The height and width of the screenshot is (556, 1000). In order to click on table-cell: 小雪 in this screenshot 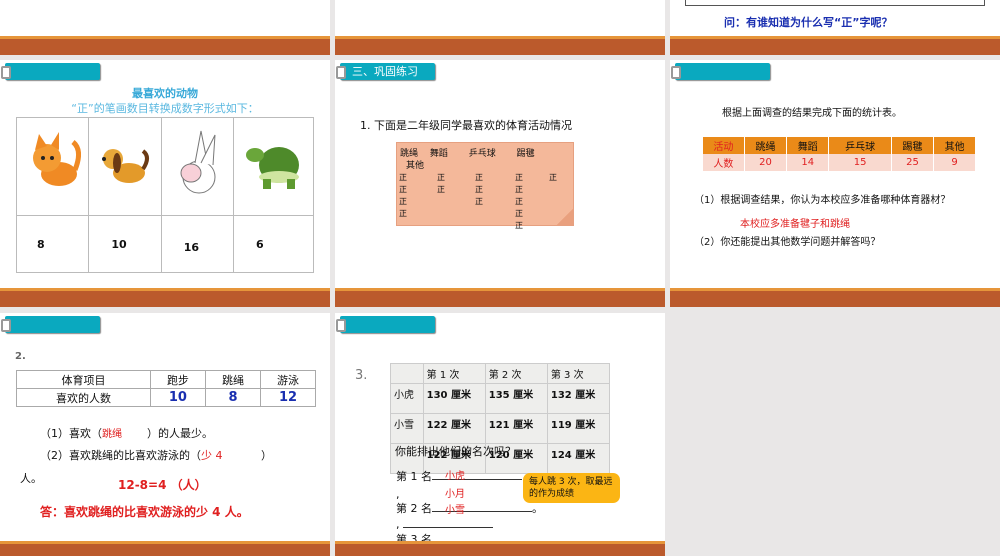, I will do `click(407, 428)`.